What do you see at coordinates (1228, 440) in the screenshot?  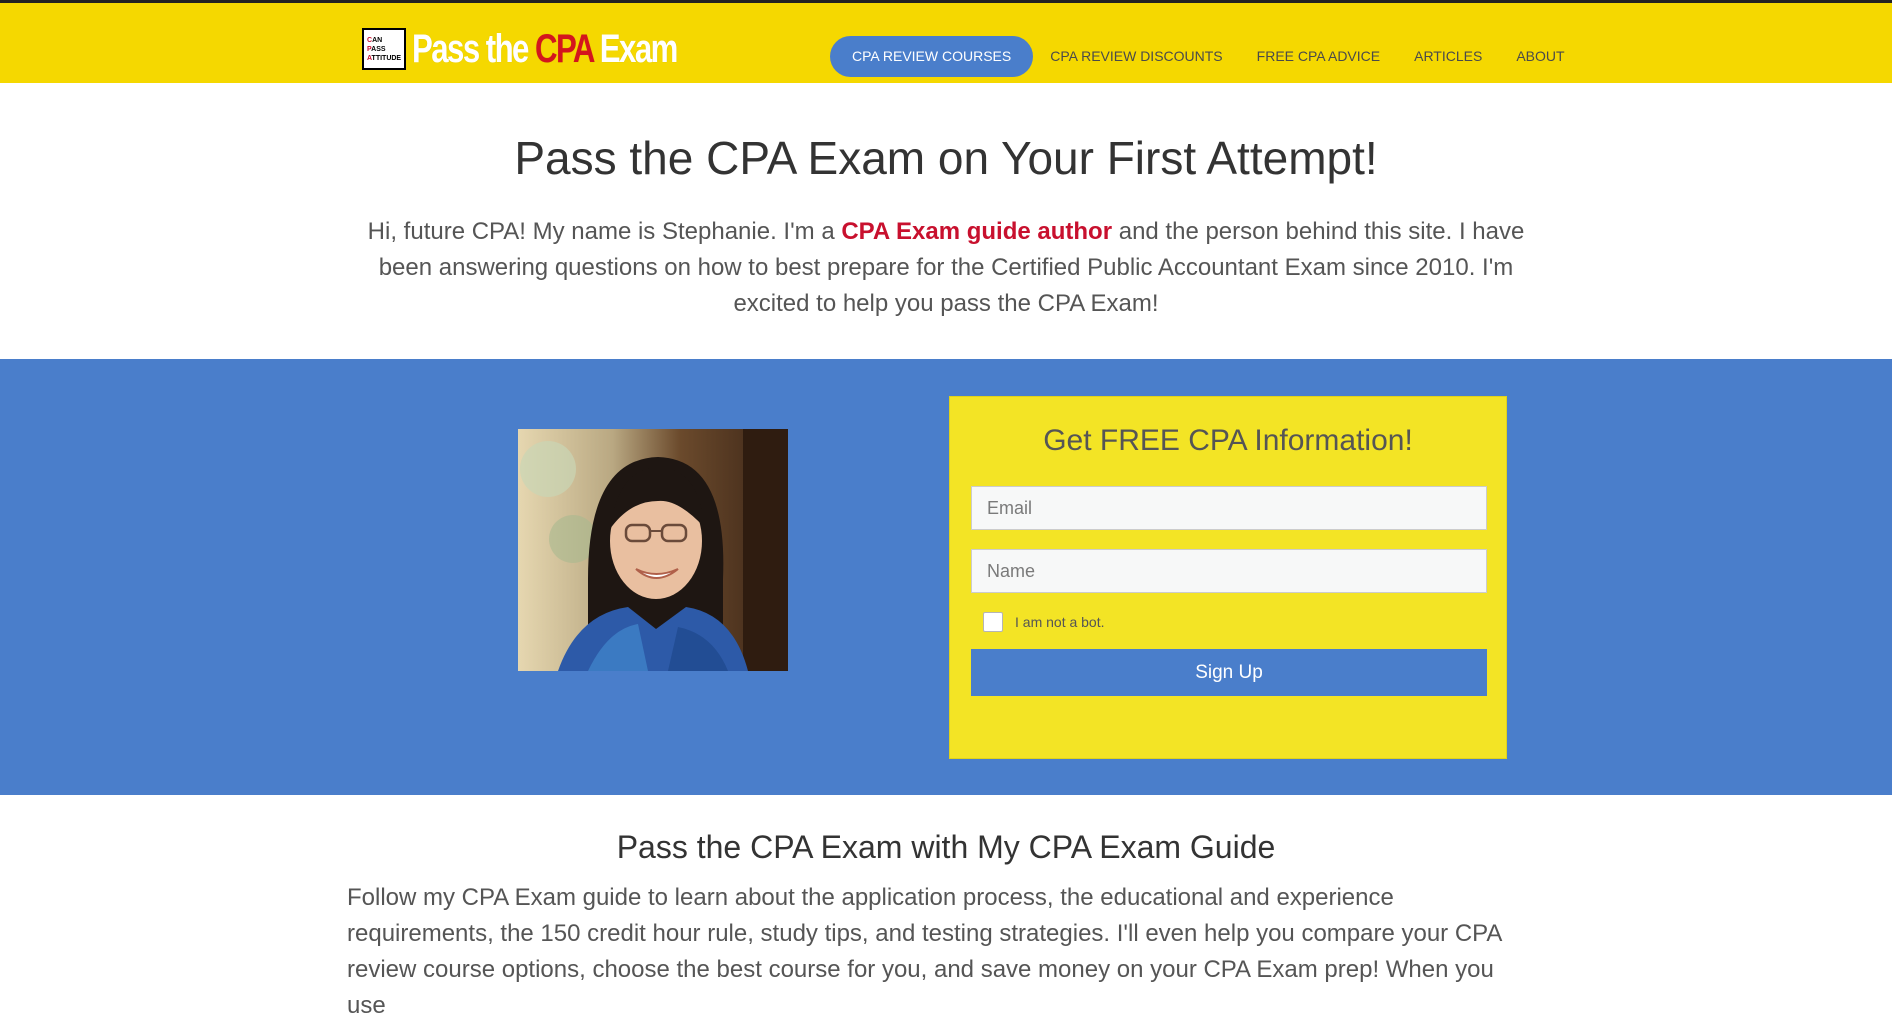 I see `form-title: Get FREE CPA Information!` at bounding box center [1228, 440].